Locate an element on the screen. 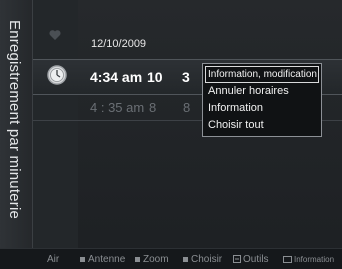 This screenshot has height=269, width=342. bottom-item-zoom: Zoom is located at coordinates (152, 259).